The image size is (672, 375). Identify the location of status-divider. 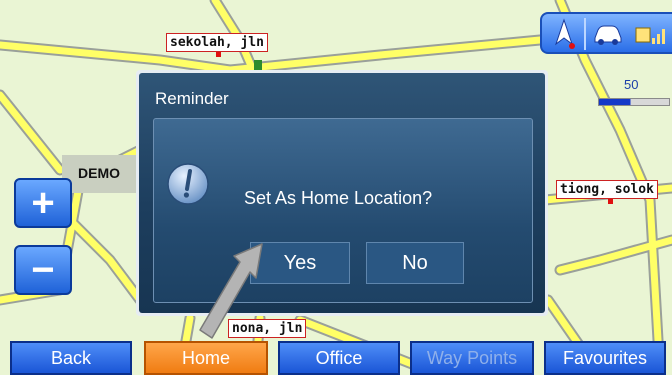
(585, 34).